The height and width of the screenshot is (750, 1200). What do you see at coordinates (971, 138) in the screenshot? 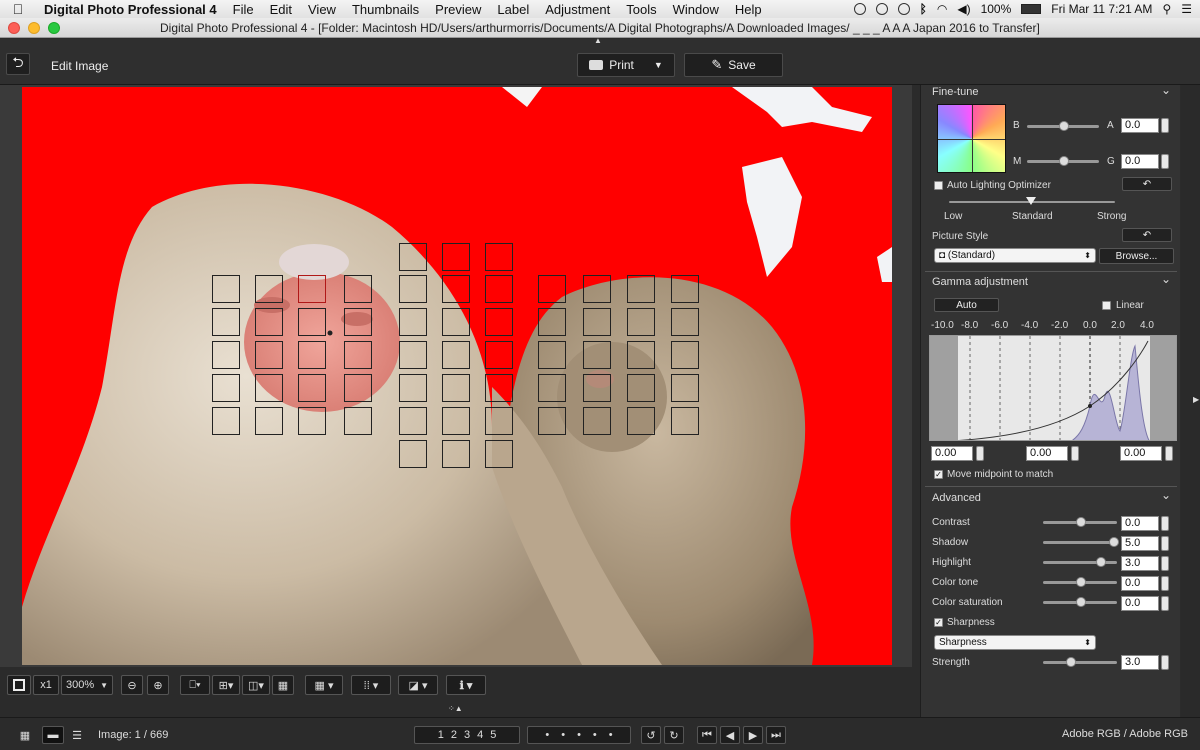
I see `color-wheel` at bounding box center [971, 138].